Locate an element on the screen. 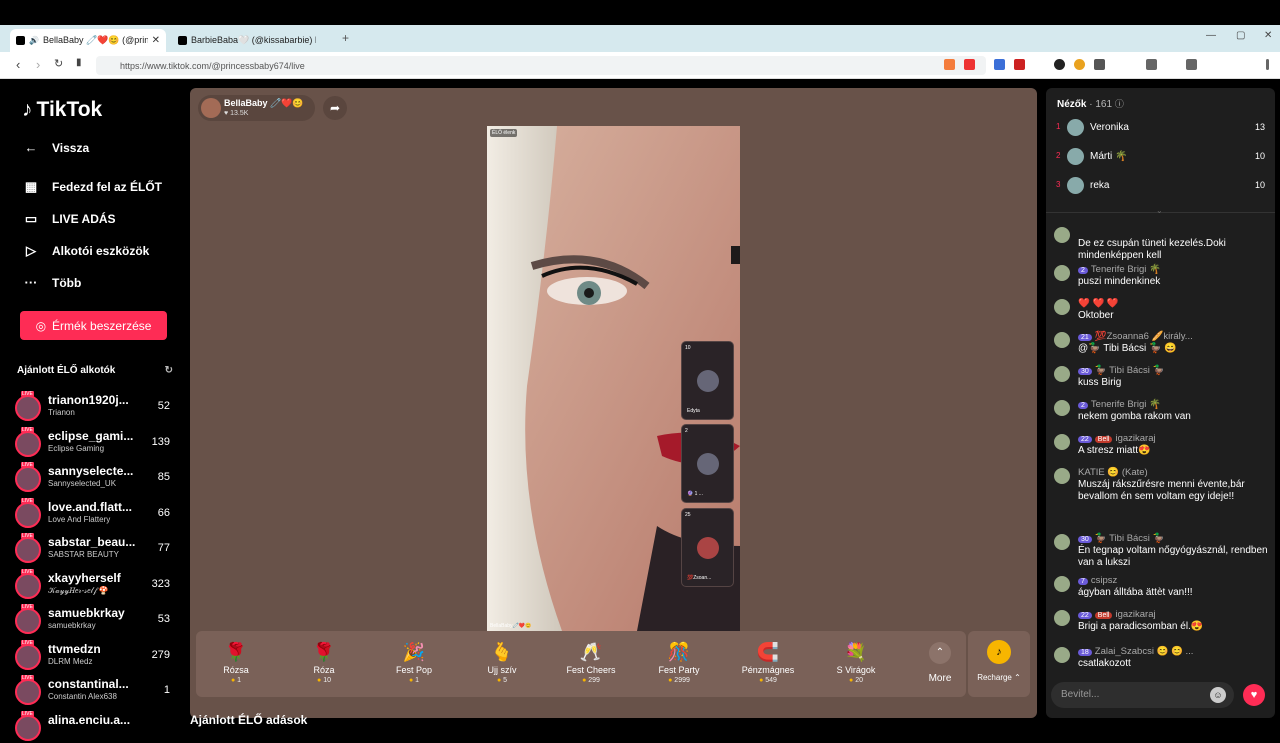 The width and height of the screenshot is (1280, 743). new-tab-icon: + is located at coordinates (345, 38).